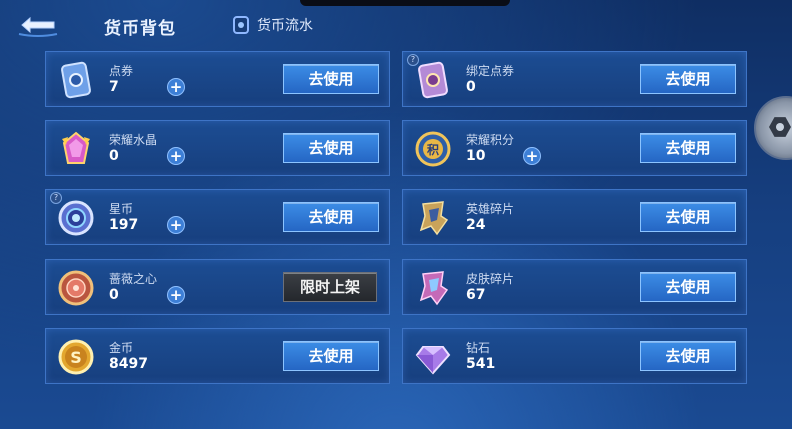  I want to click on currency-card-xingbi: ? 星币 197 + 去使用, so click(217, 217).